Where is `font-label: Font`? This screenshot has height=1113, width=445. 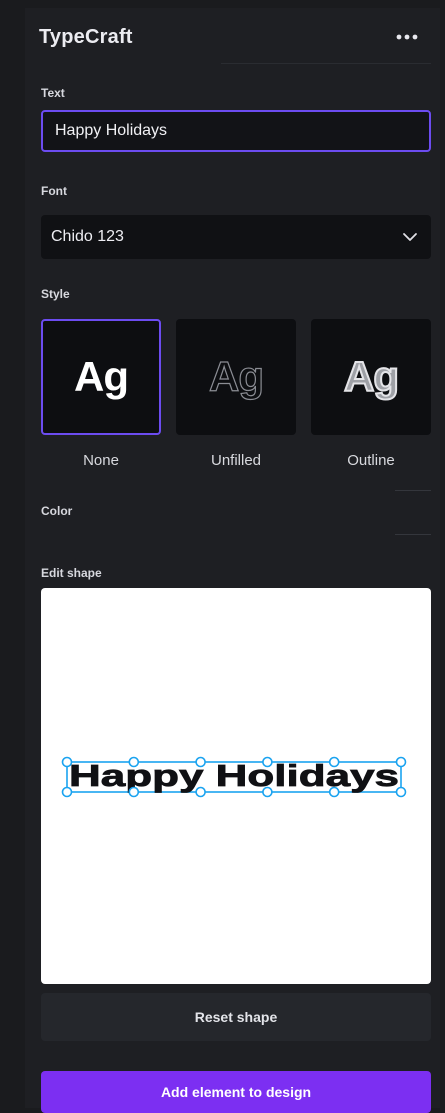
font-label: Font is located at coordinates (54, 191).